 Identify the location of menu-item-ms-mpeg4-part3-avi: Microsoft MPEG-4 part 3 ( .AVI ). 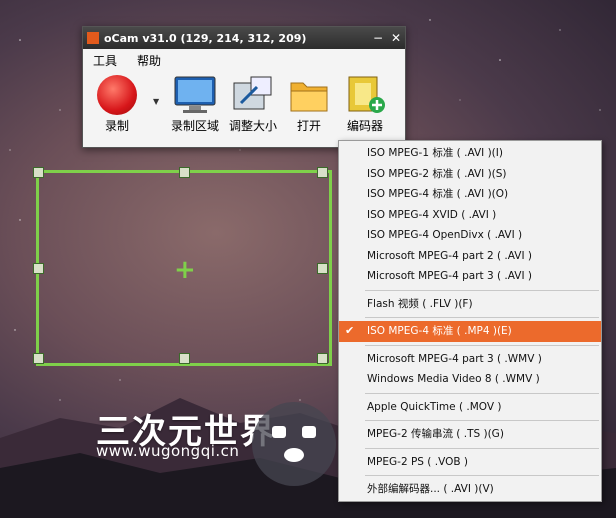
(470, 276).